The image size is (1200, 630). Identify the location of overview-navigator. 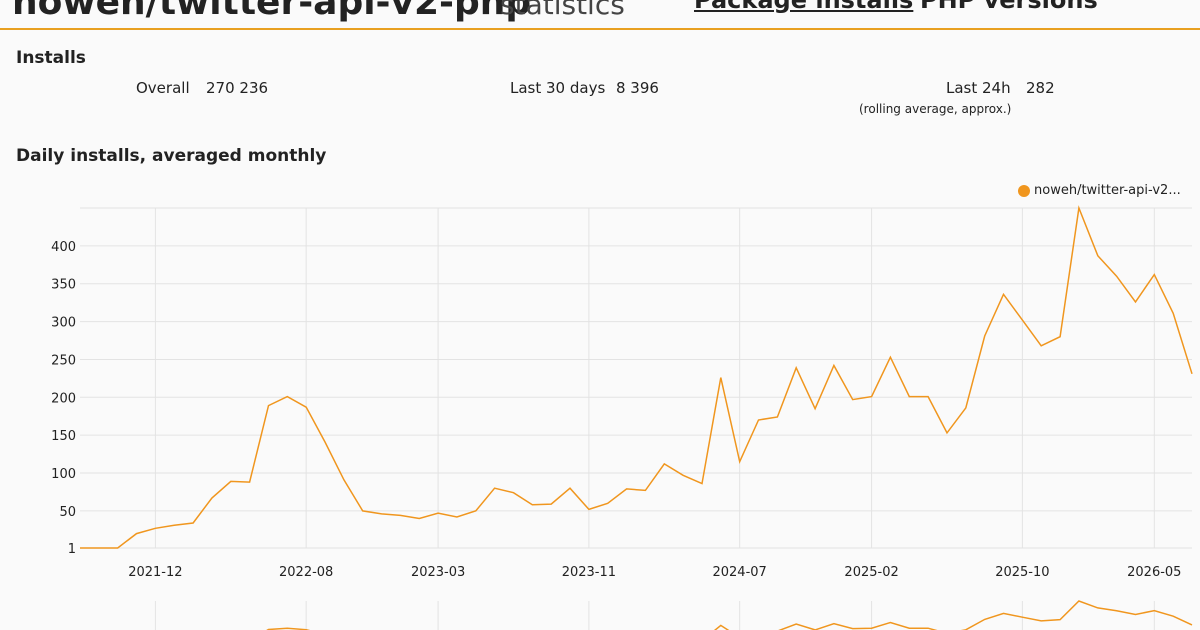
(729, 615).